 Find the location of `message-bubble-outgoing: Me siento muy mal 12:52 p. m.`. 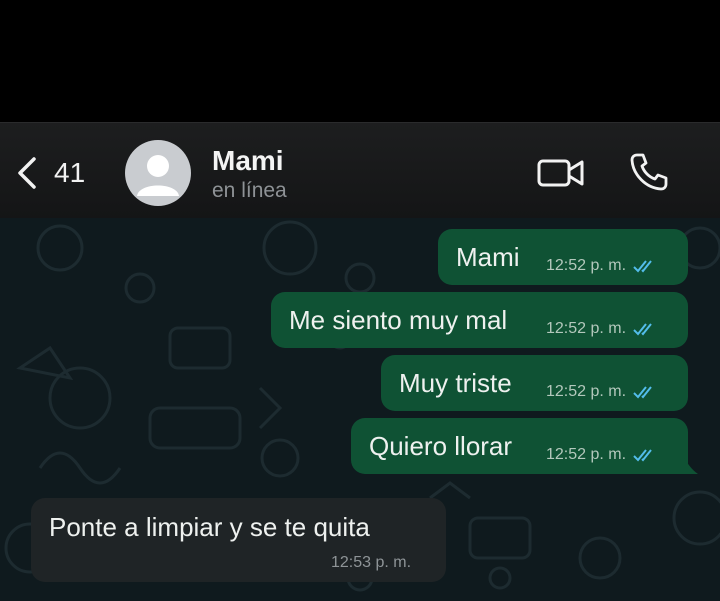

message-bubble-outgoing: Me siento muy mal 12:52 p. m. is located at coordinates (479, 320).